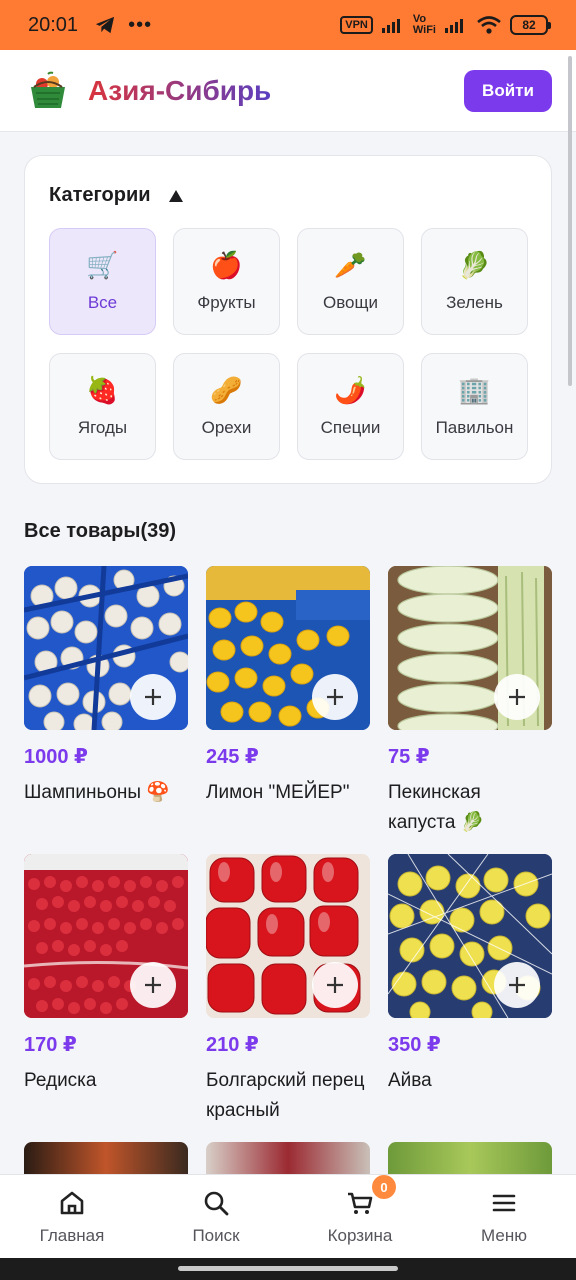 The image size is (576, 1280). Describe the element at coordinates (72, 1235) in the screenshot. I see `nav-home-label: Главная` at that location.